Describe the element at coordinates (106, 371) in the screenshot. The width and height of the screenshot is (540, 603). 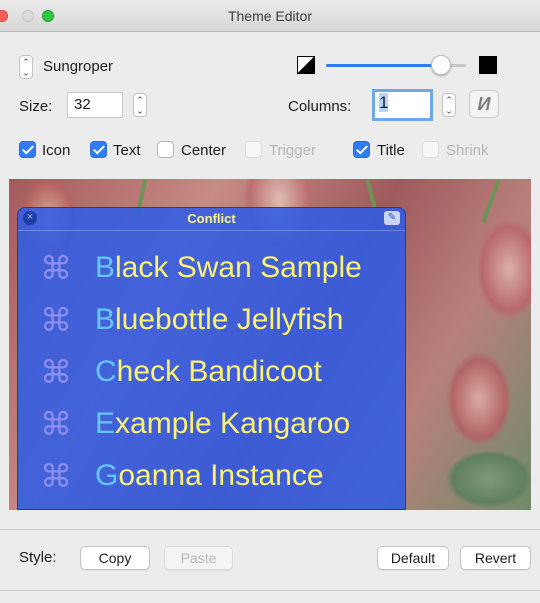
I see `item-initial: C` at that location.